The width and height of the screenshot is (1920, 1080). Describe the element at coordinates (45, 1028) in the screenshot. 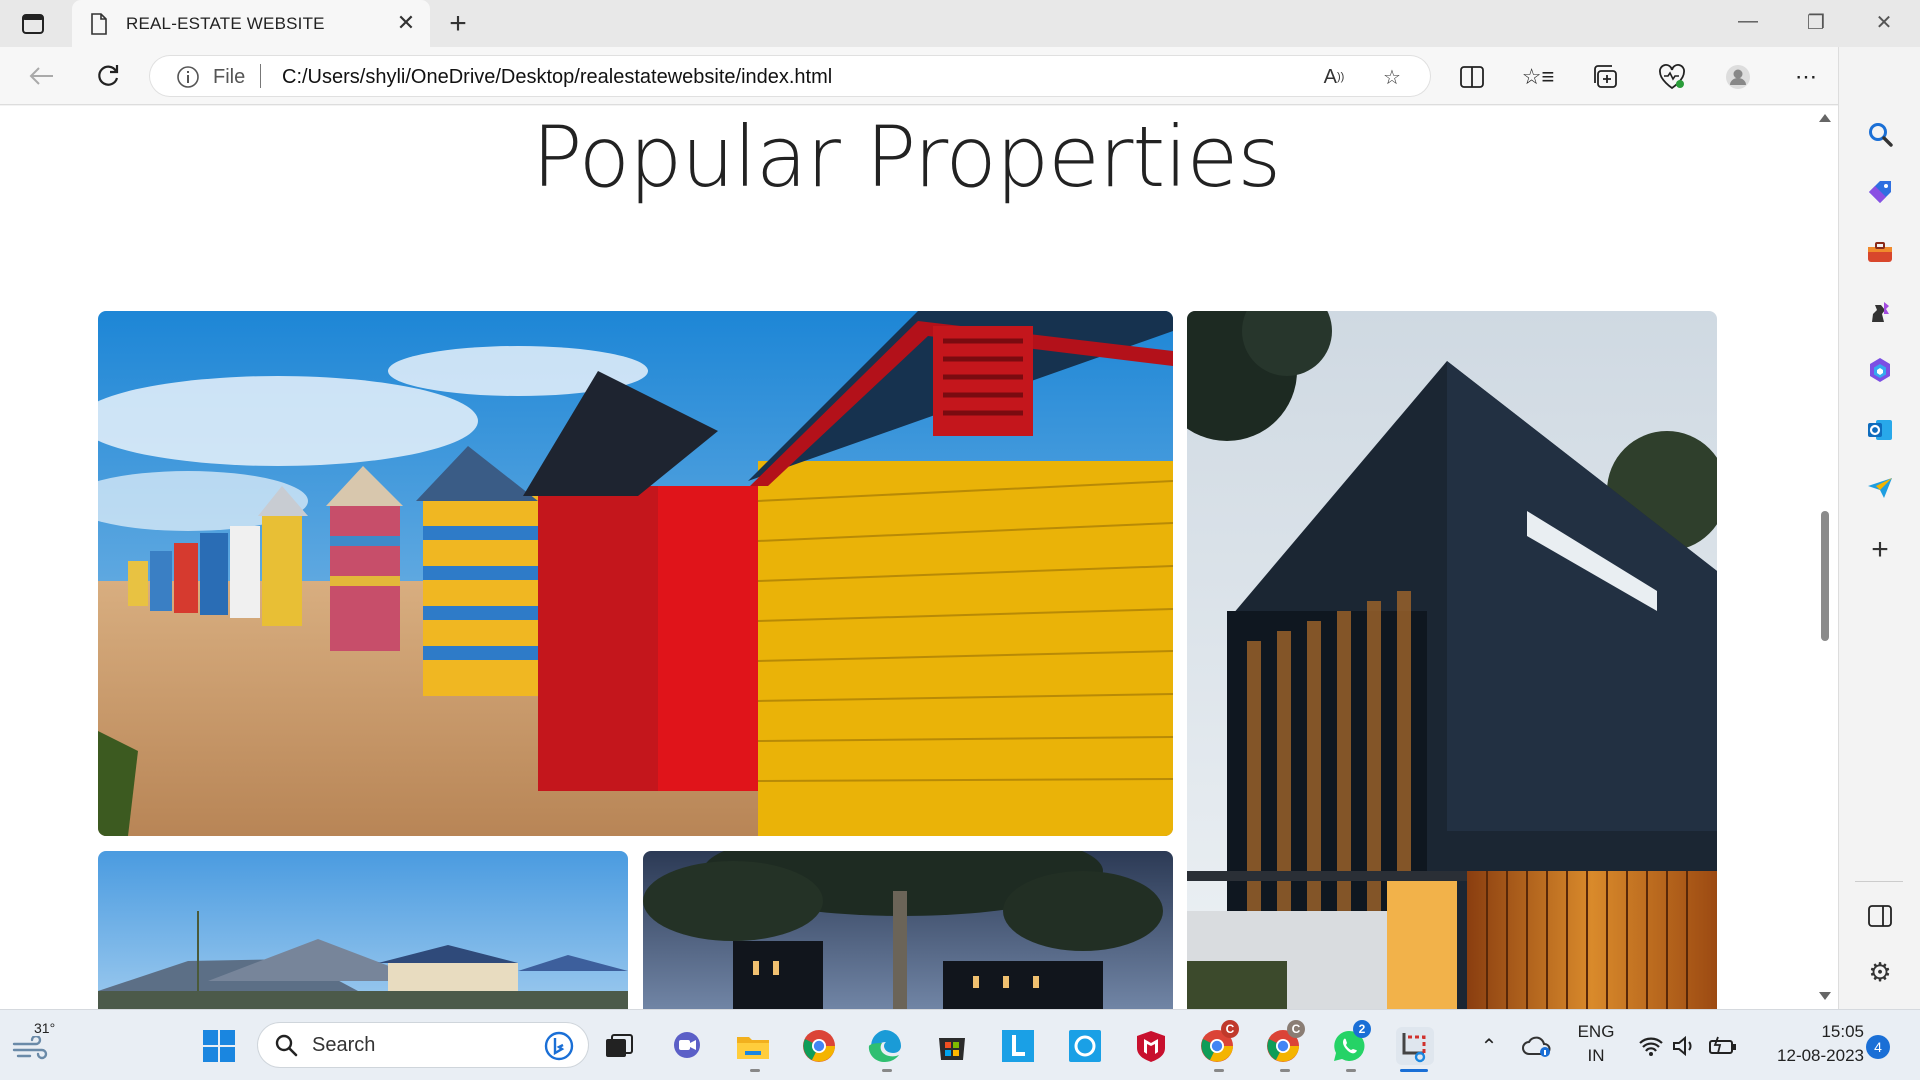

I see `weather-temperature: 31°` at that location.